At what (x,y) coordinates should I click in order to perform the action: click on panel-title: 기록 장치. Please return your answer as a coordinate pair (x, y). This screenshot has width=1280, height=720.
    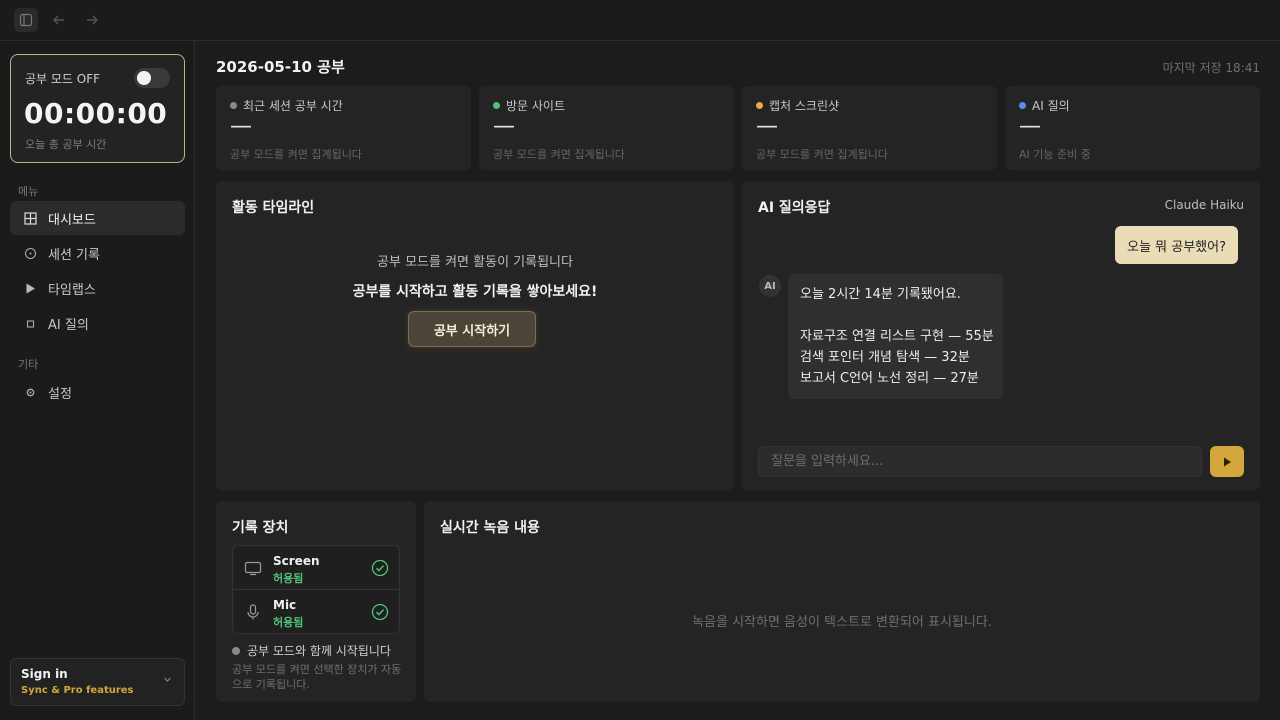
    Looking at the image, I should click on (260, 528).